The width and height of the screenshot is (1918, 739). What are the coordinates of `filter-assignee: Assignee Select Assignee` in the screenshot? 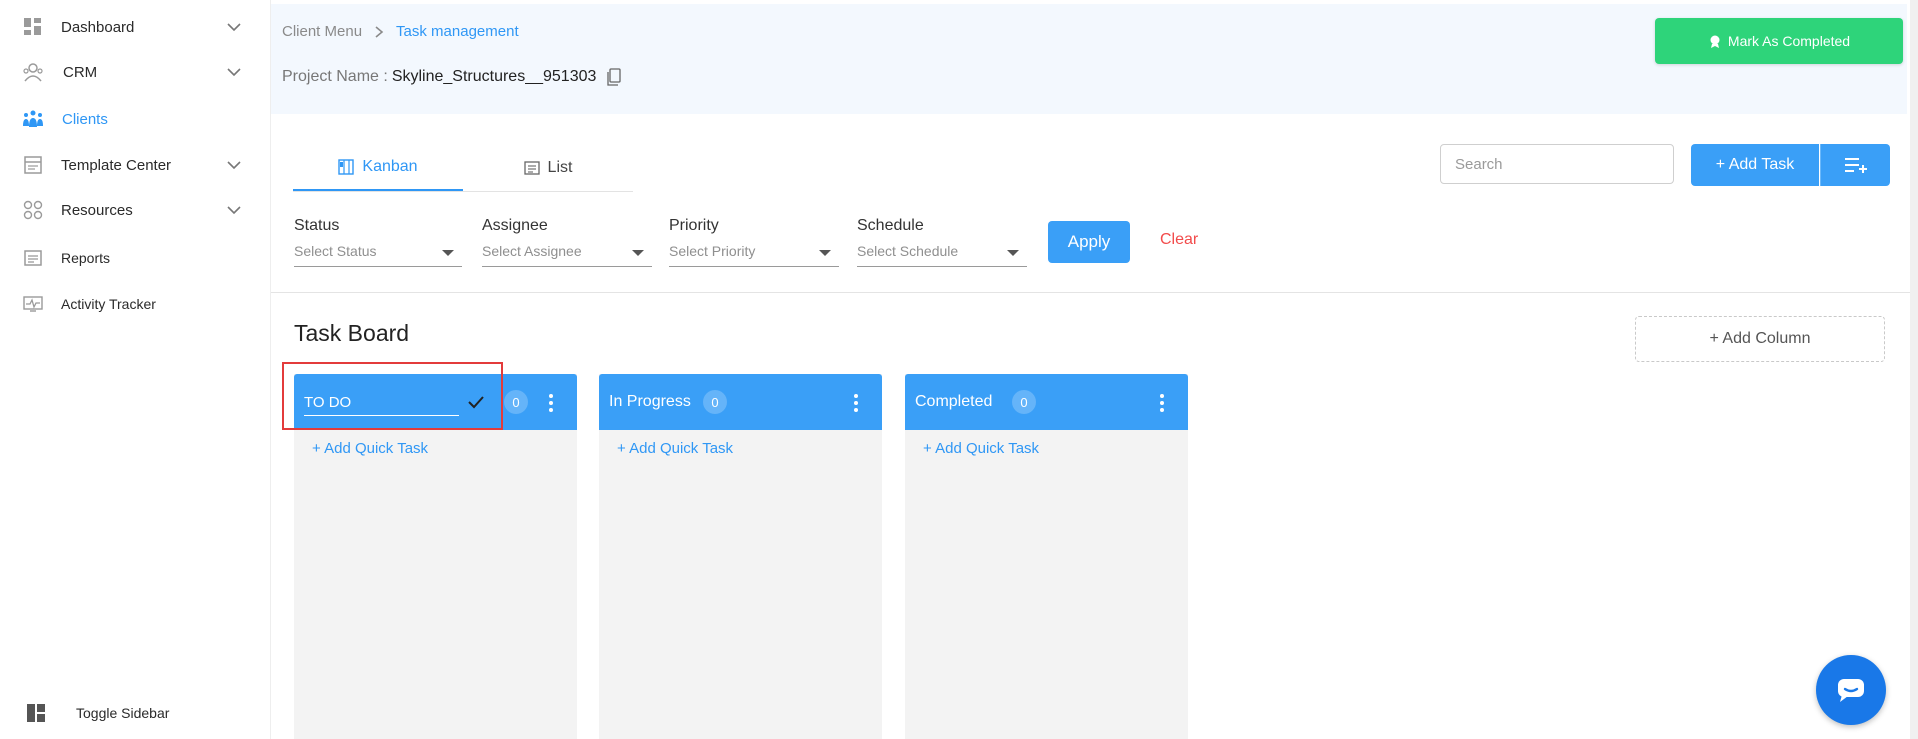 It's located at (567, 242).